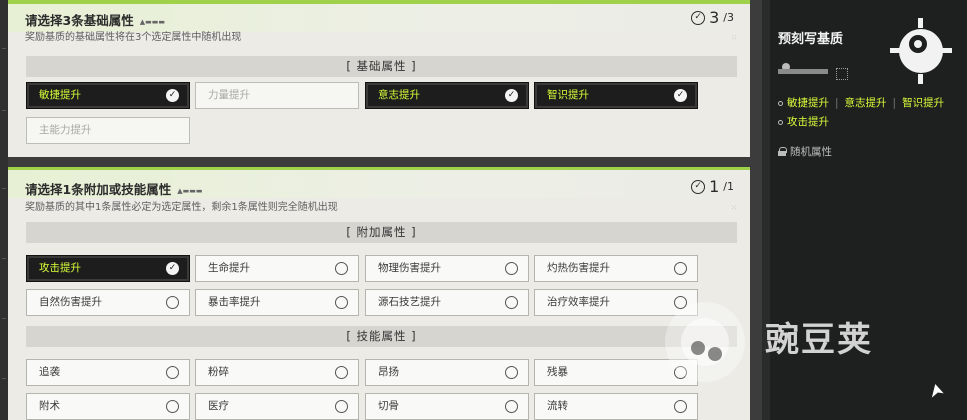 This screenshot has width=967, height=420. I want to click on side-attr: 智识提升, so click(923, 103).